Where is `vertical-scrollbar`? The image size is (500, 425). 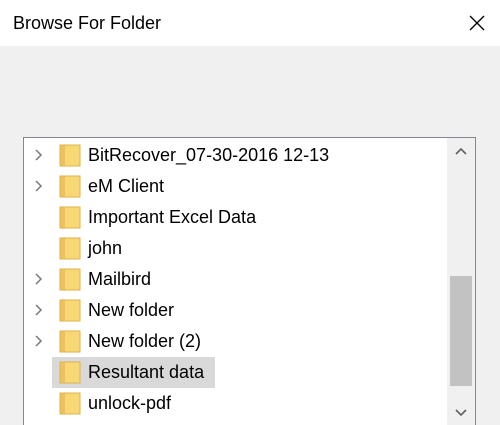 vertical-scrollbar is located at coordinates (461, 281).